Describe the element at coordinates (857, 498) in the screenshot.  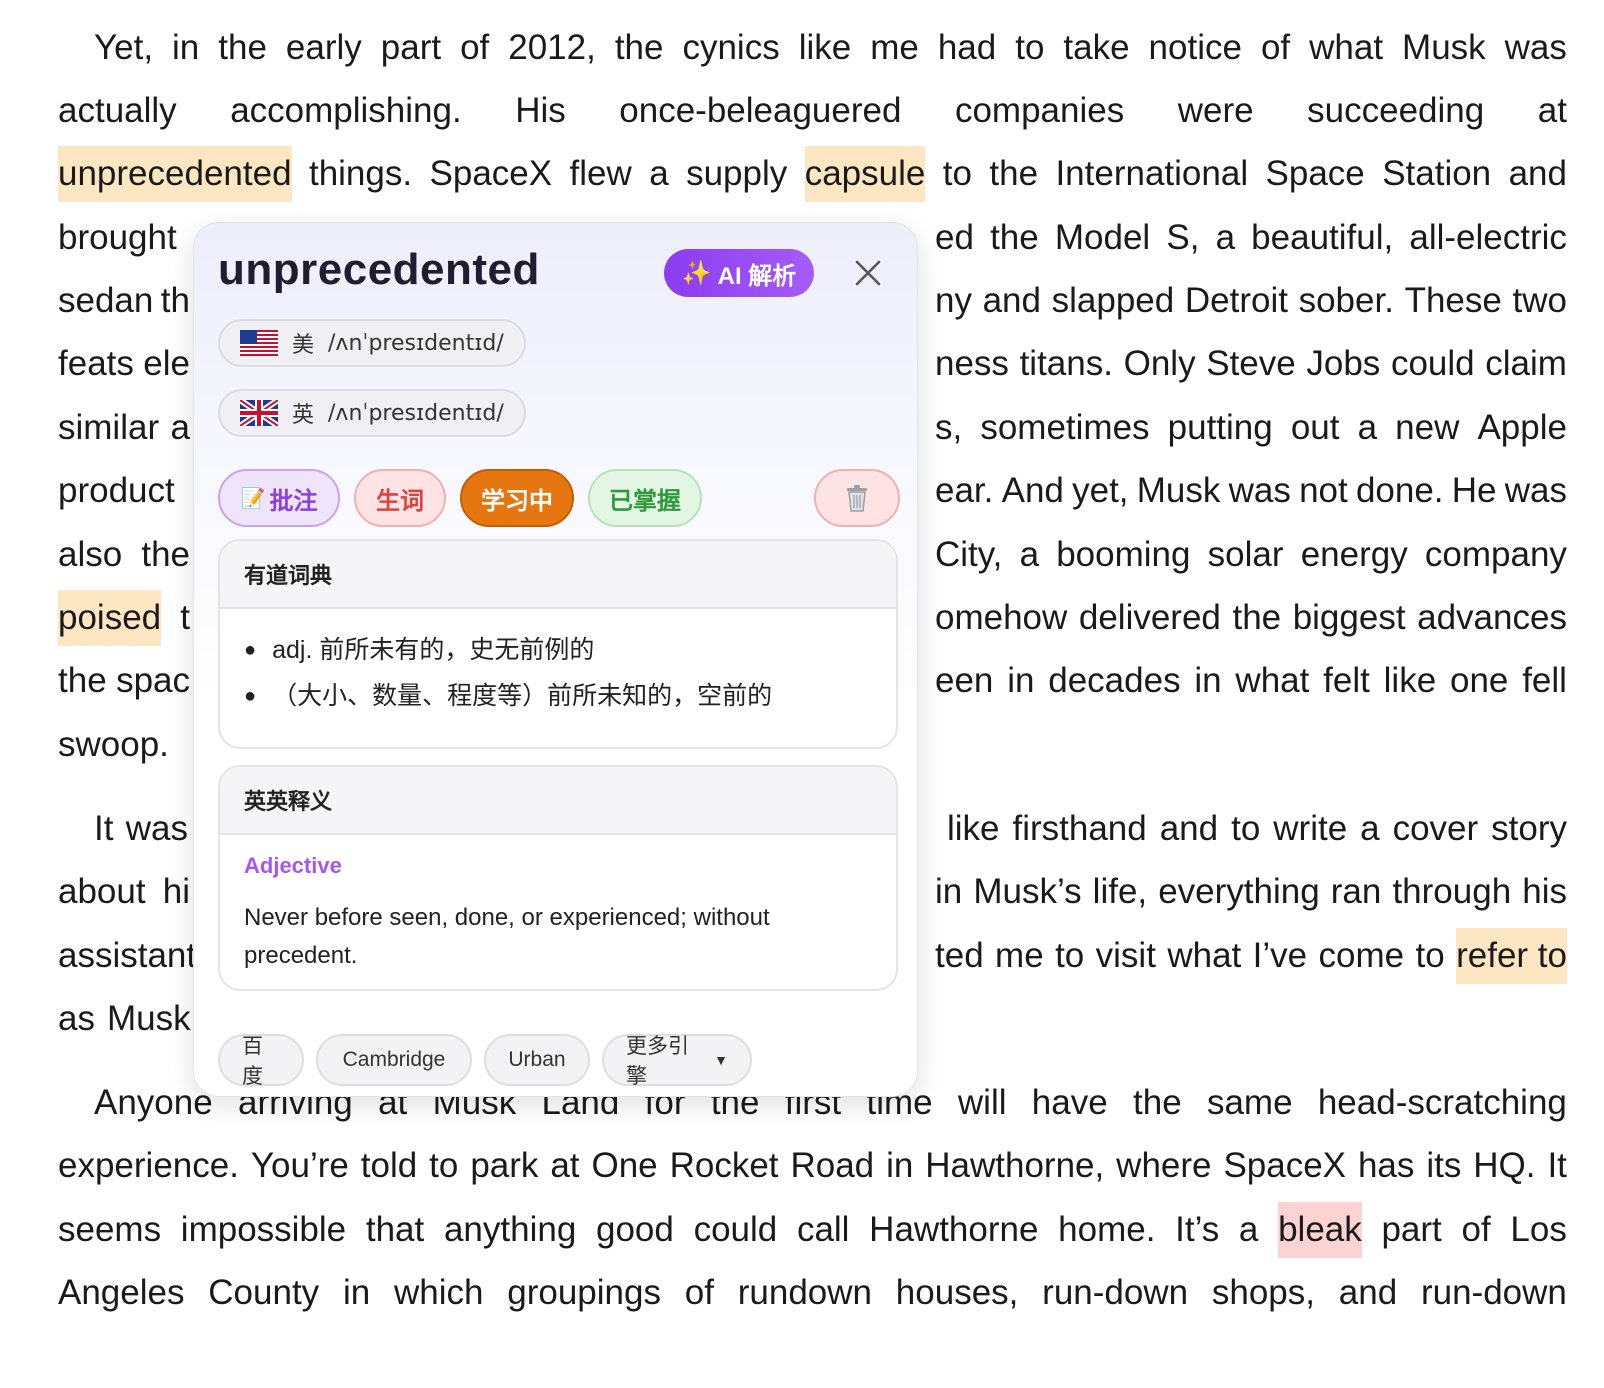
I see `delete-button` at that location.